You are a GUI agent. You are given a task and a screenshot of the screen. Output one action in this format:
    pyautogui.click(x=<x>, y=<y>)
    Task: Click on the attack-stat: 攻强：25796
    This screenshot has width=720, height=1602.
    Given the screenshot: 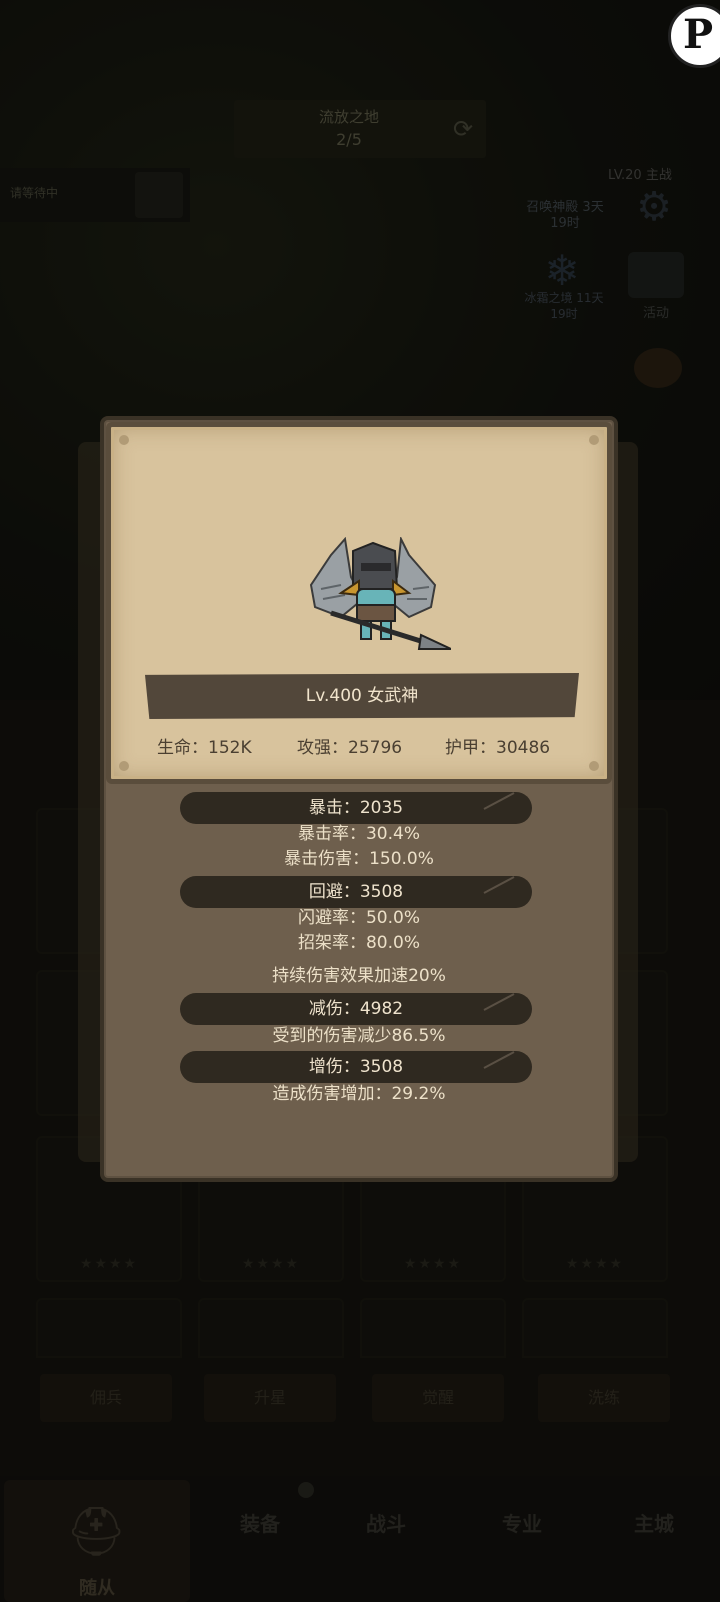 What is the action you would take?
    pyautogui.click(x=350, y=748)
    